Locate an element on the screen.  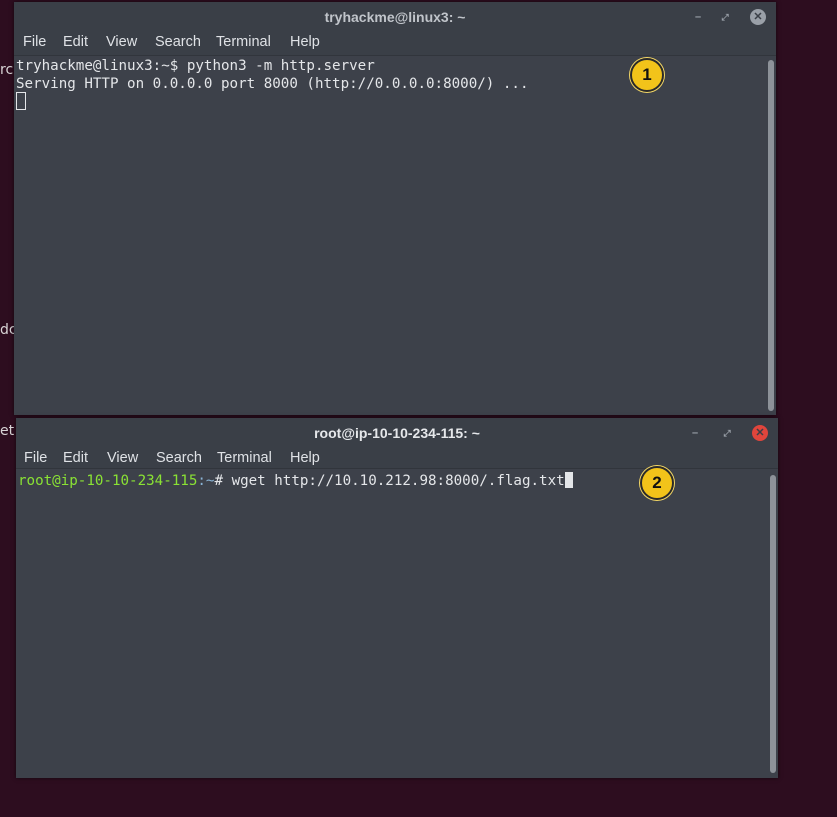
menu-bar: File Edit View Search Terminal Help is located at coordinates (395, 44).